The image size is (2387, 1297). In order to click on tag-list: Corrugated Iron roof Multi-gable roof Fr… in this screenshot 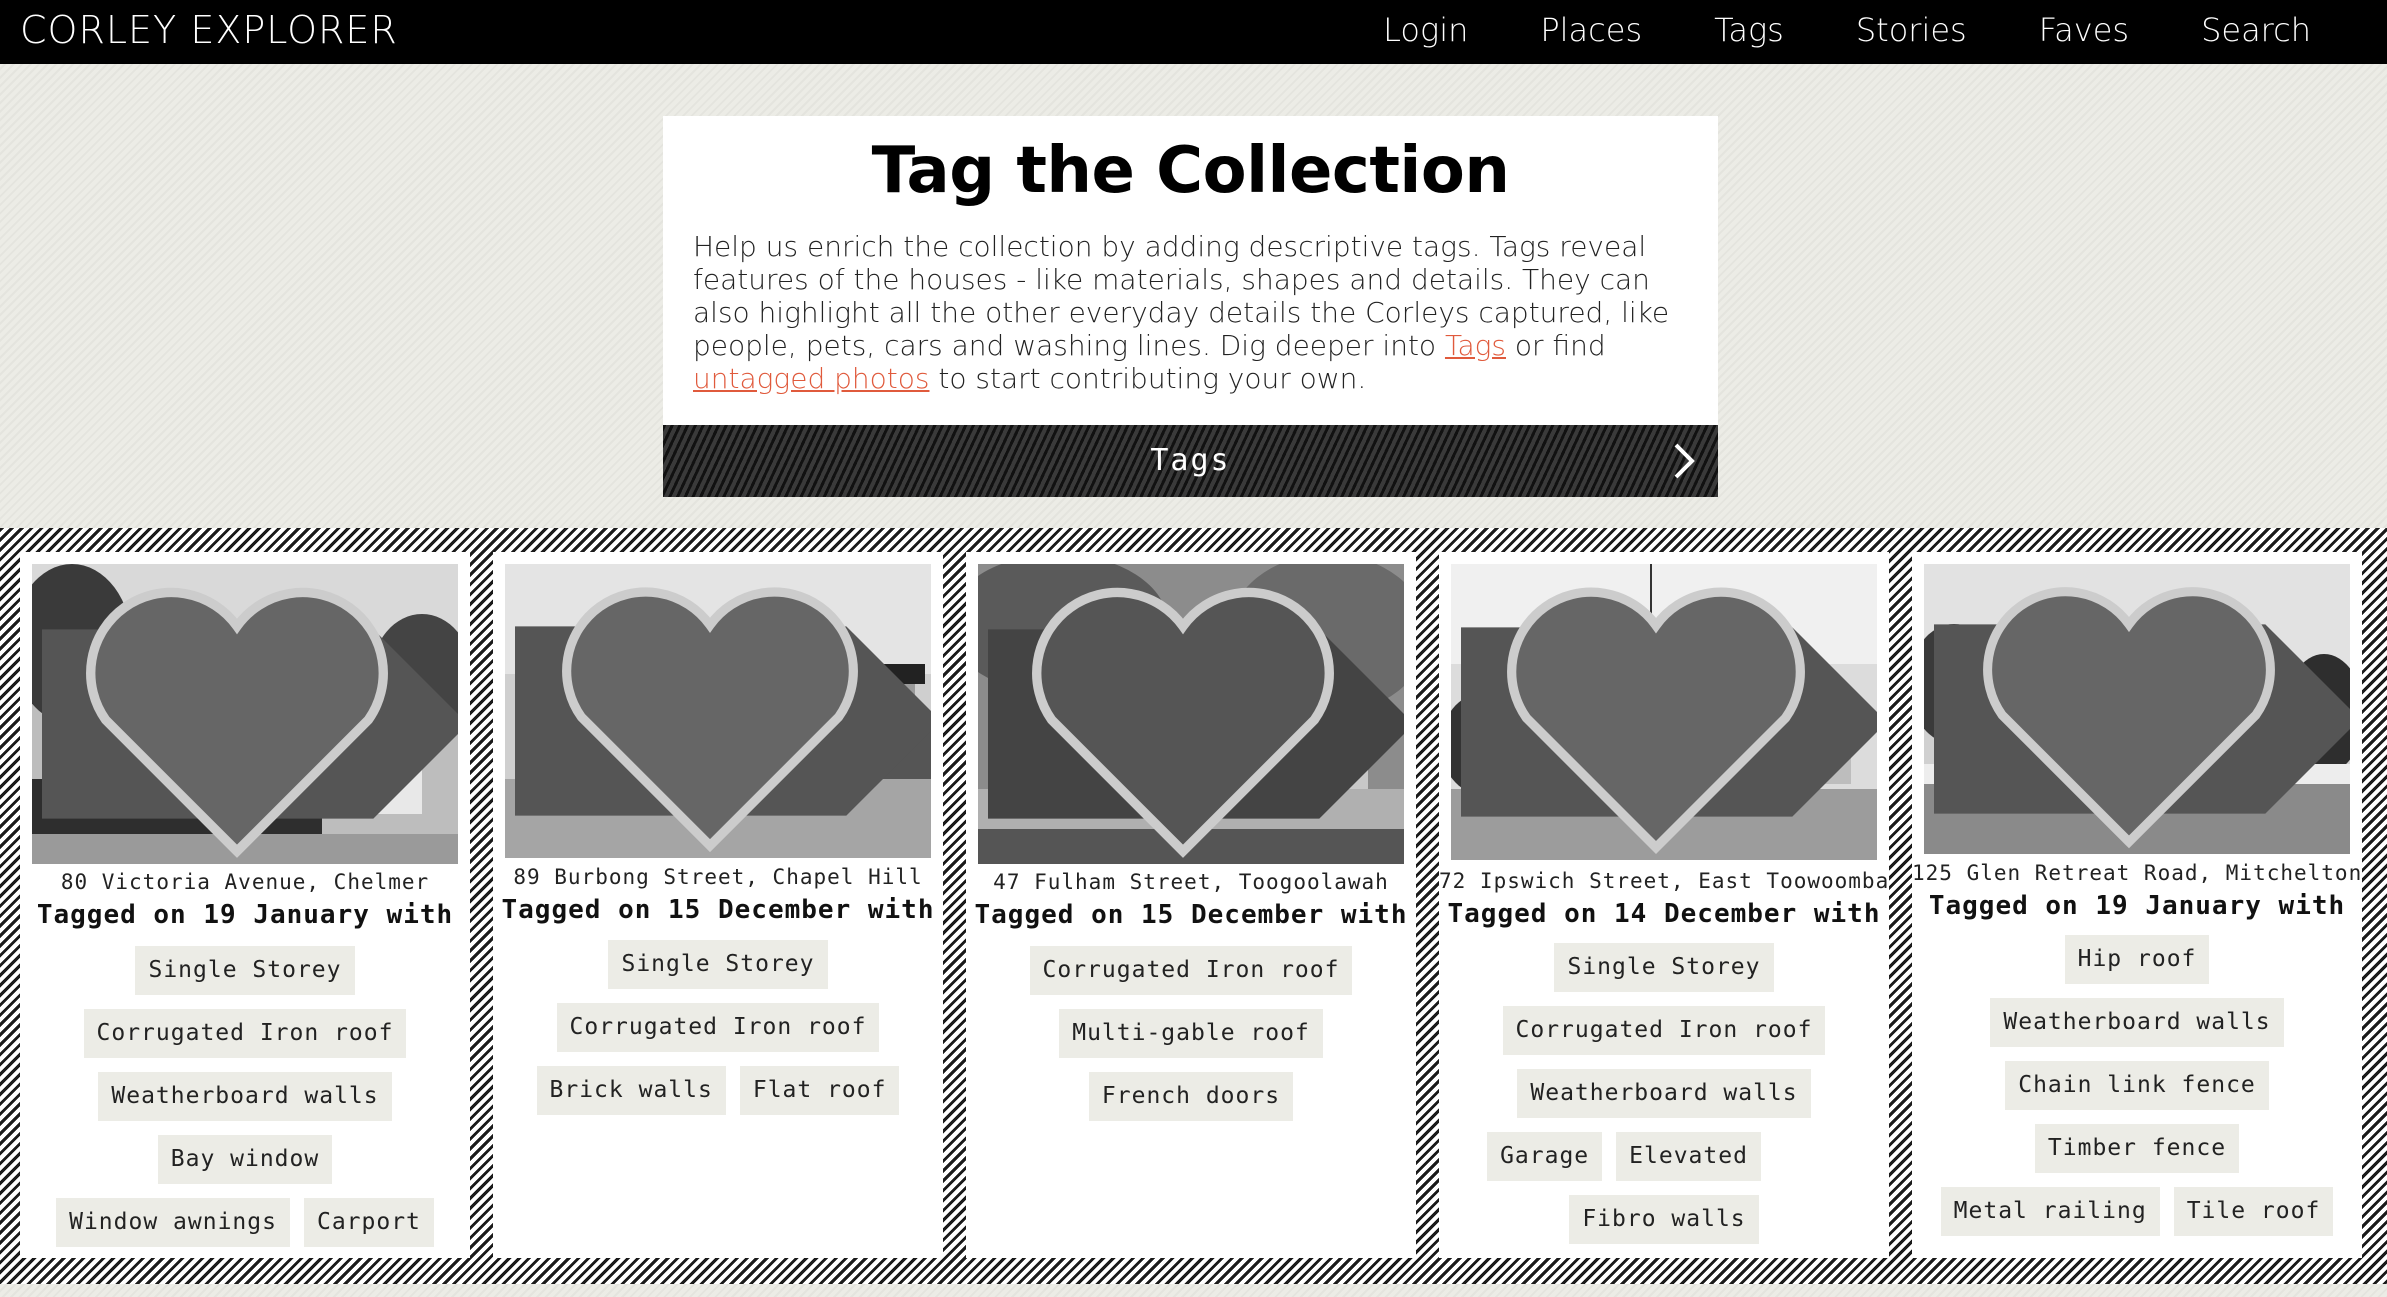, I will do `click(1191, 1033)`.